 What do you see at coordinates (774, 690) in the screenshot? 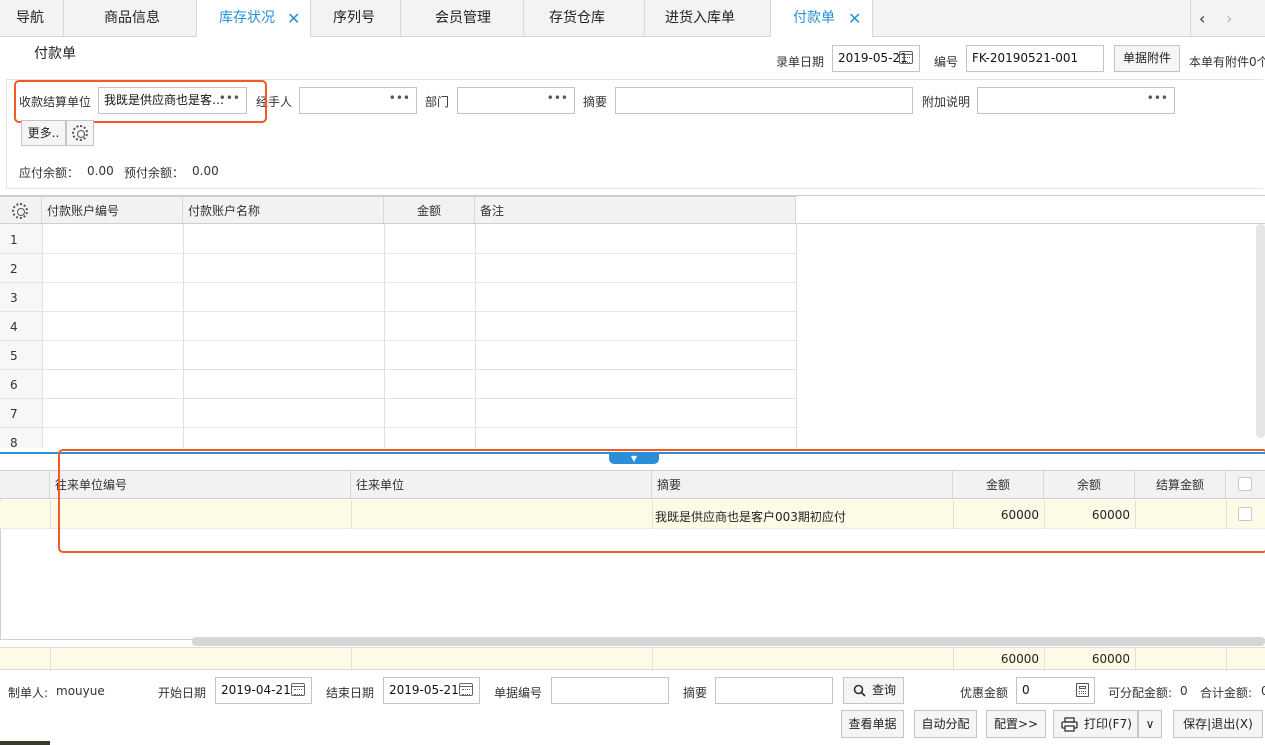
I see `footer-summary-input` at bounding box center [774, 690].